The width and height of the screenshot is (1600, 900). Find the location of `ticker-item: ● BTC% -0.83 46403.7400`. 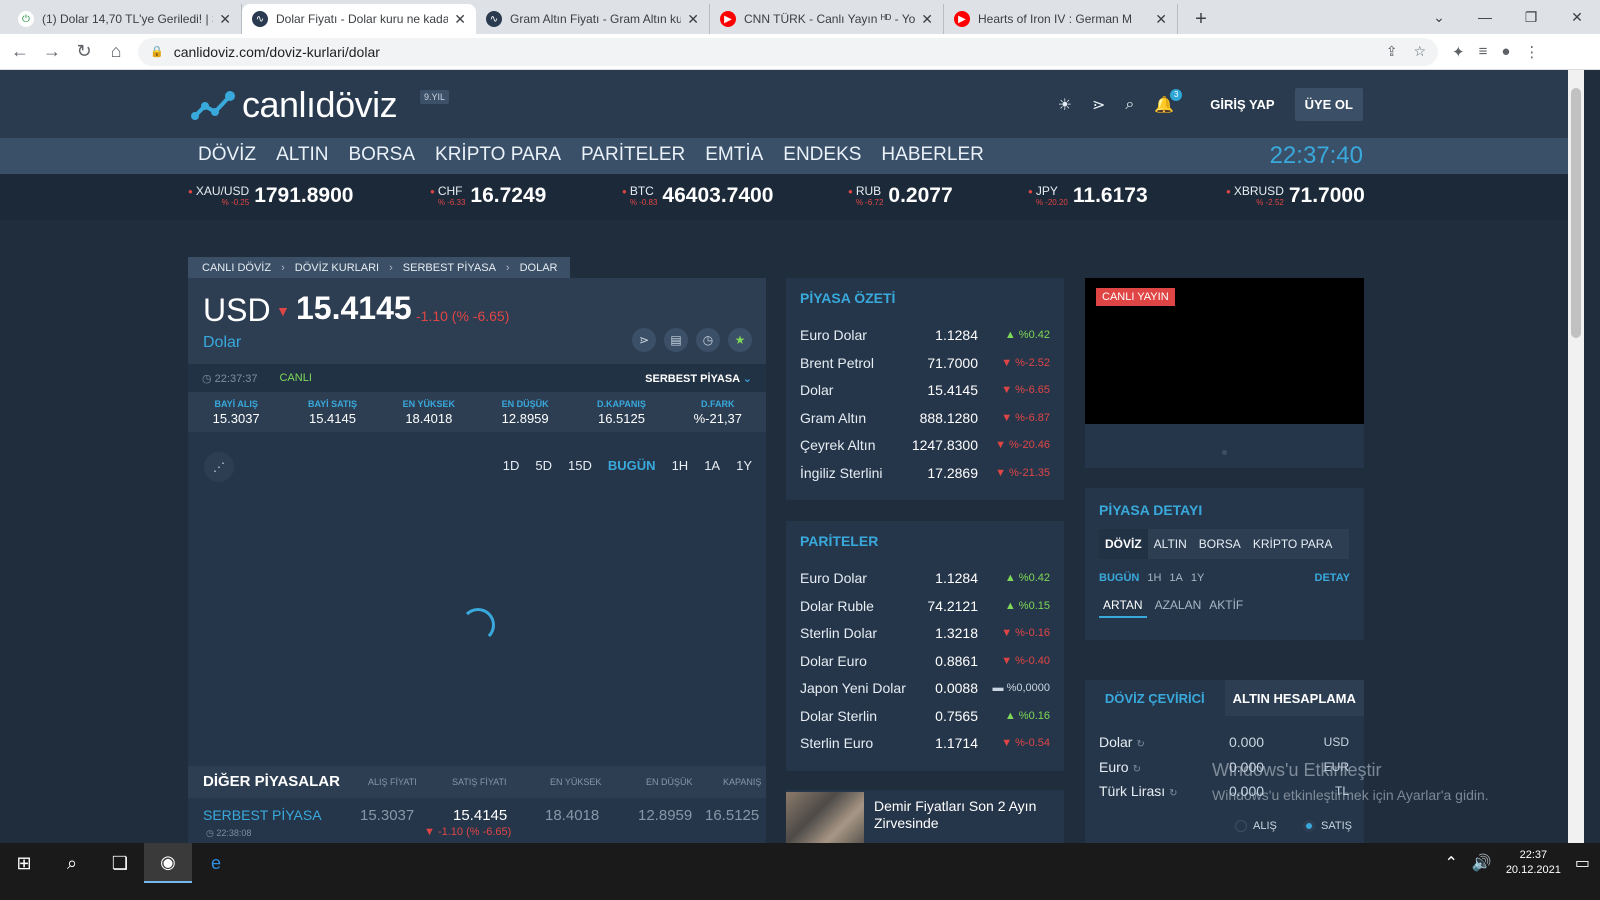

ticker-item: ● BTC% -0.83 46403.7400 is located at coordinates (697, 196).